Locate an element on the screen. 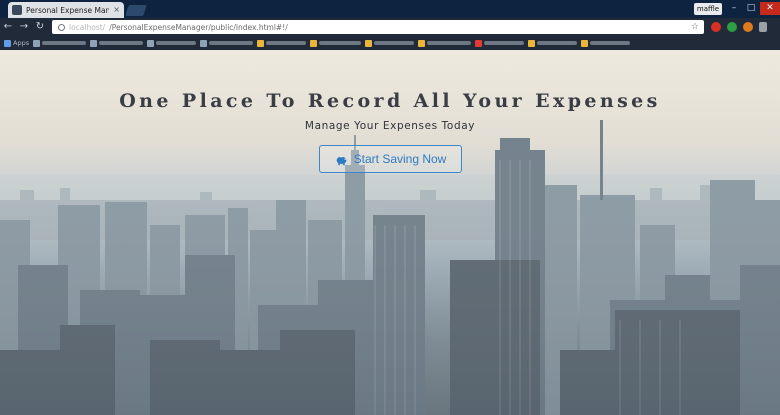 Image resolution: width=780 pixels, height=415 pixels. hero-title: One Place To Record All Your Expenses is located at coordinates (390, 101).